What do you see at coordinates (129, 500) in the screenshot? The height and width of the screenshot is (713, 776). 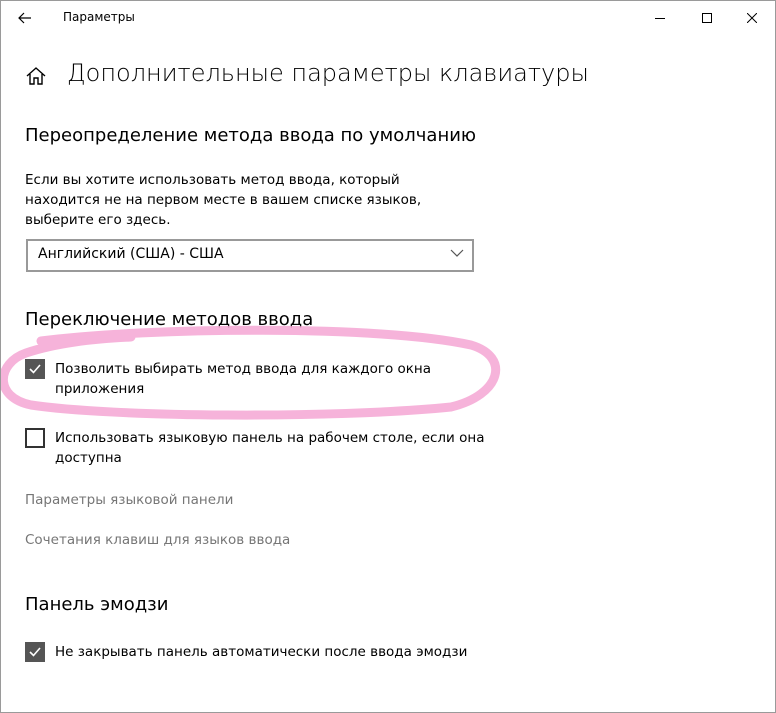 I see `language-bar-options-link: Параметры языковой панели` at bounding box center [129, 500].